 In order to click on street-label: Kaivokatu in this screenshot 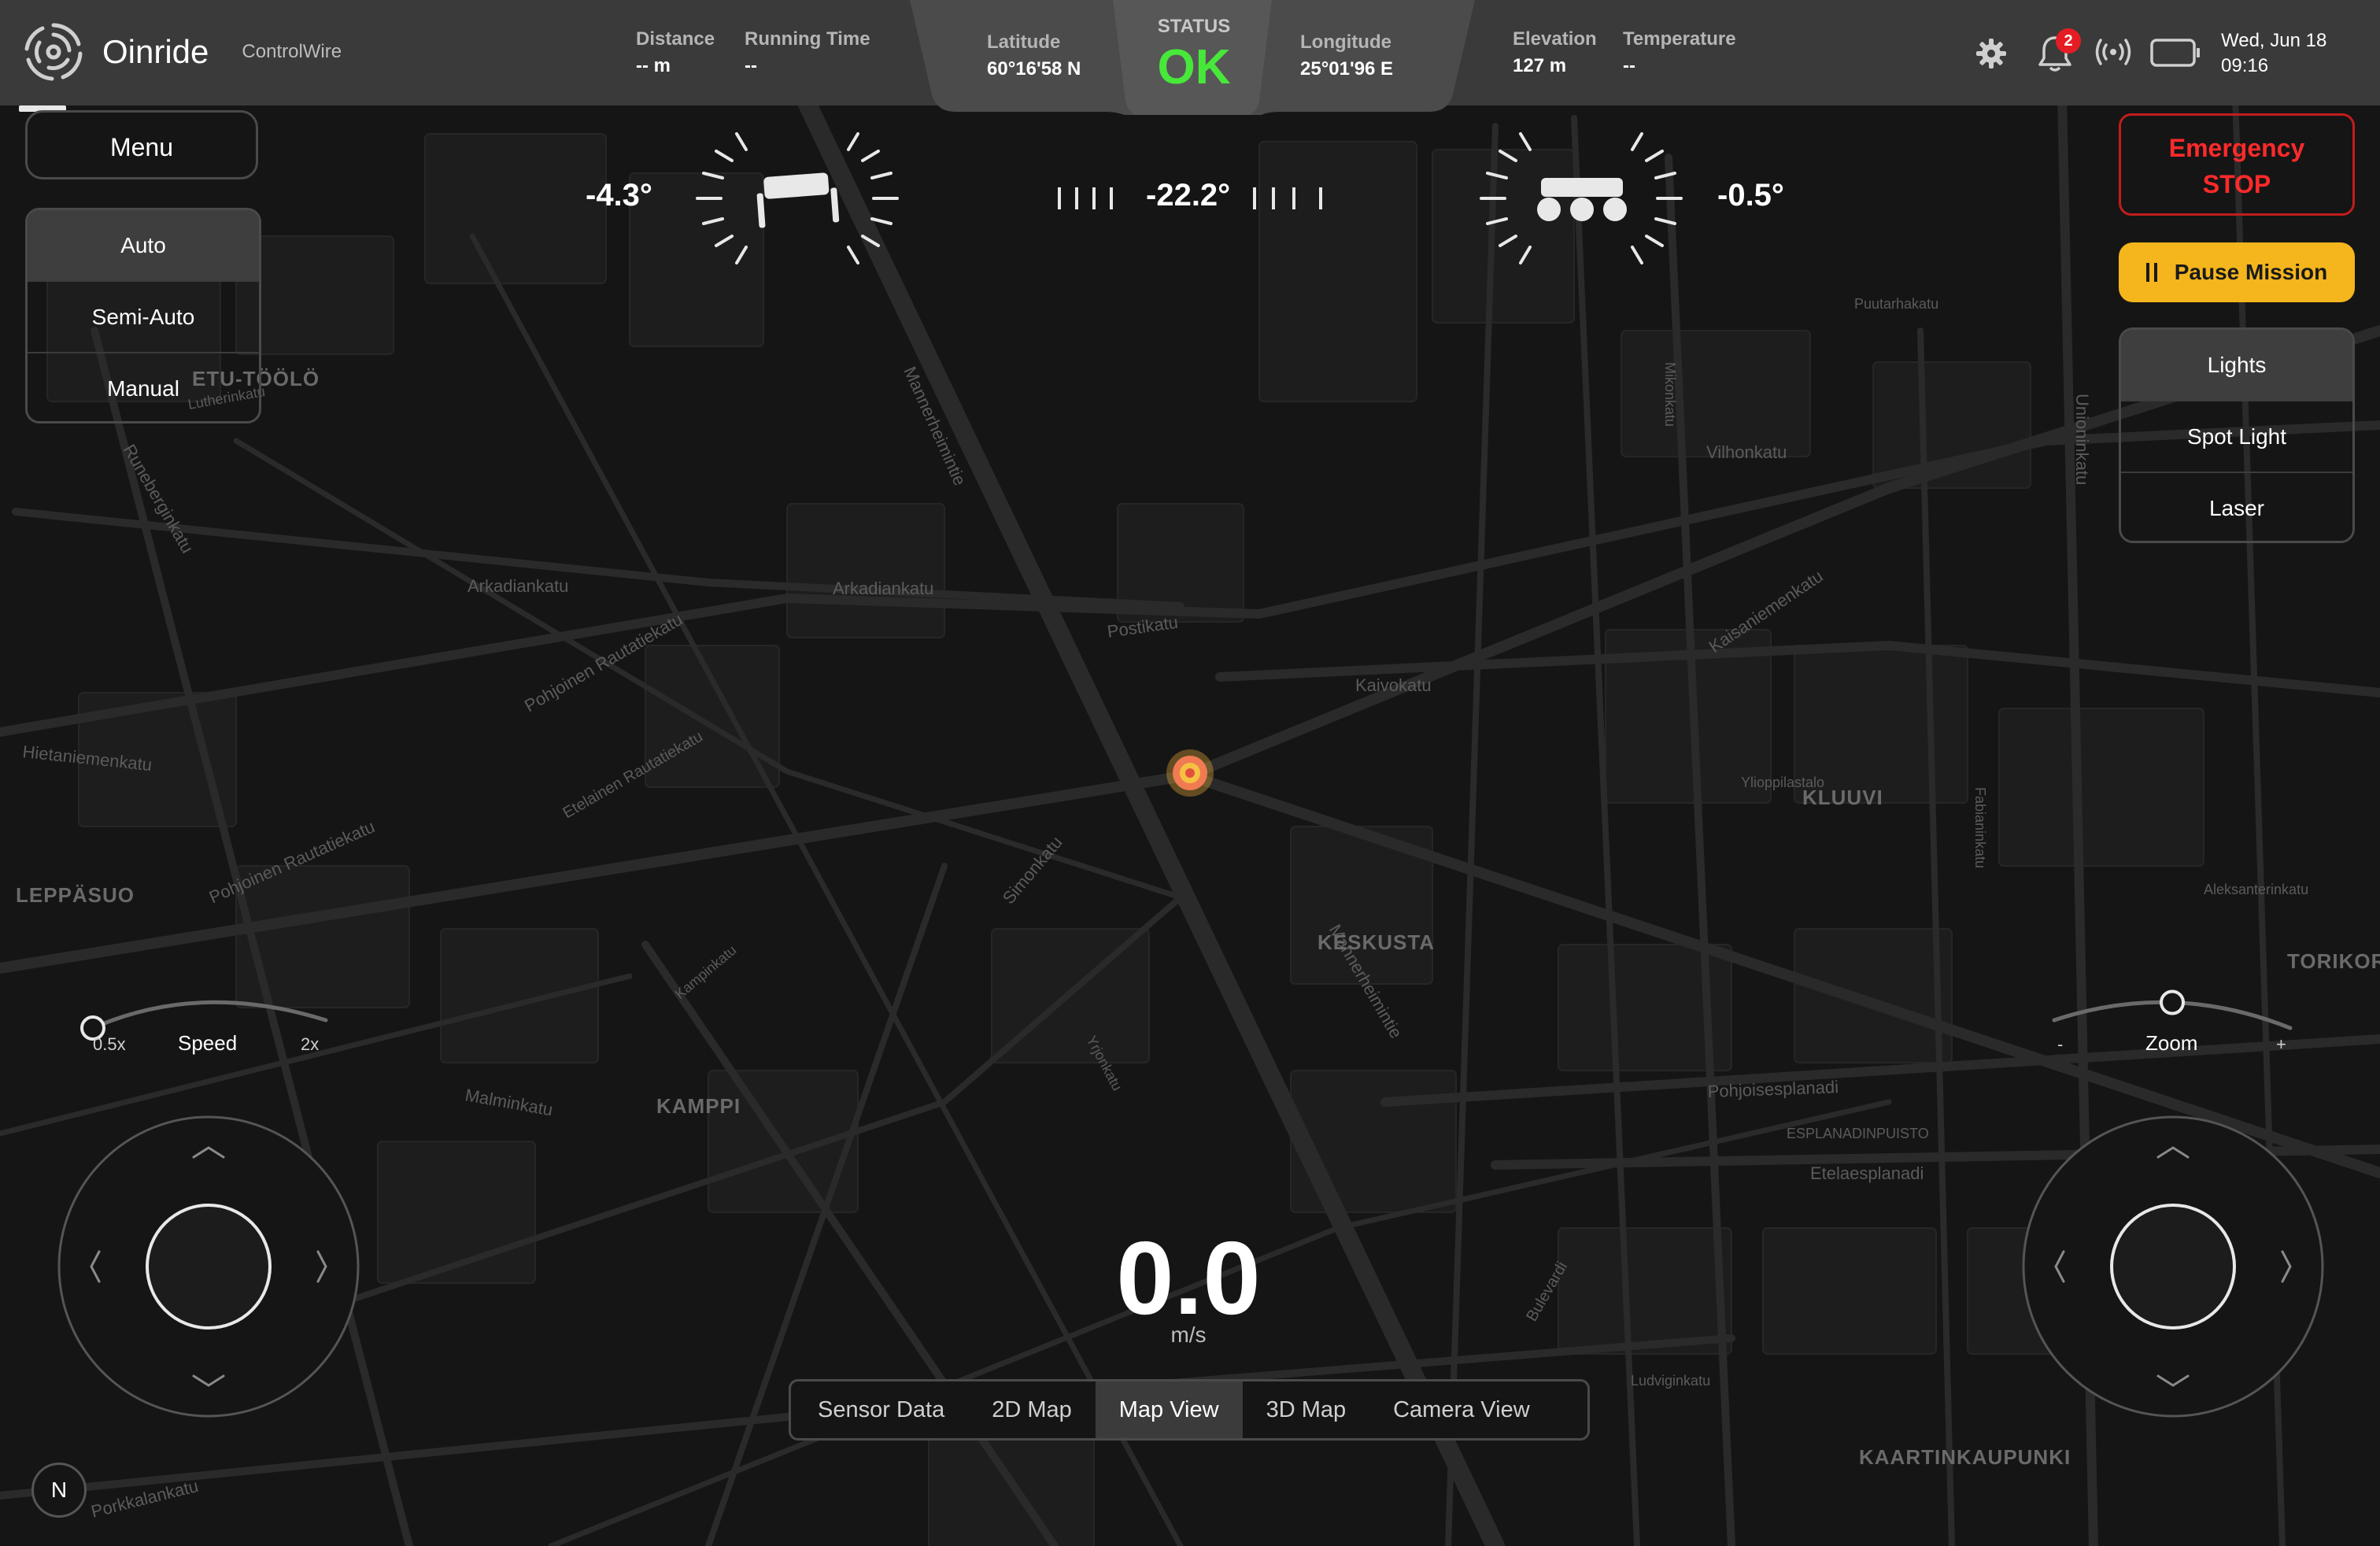, I will do `click(1393, 685)`.